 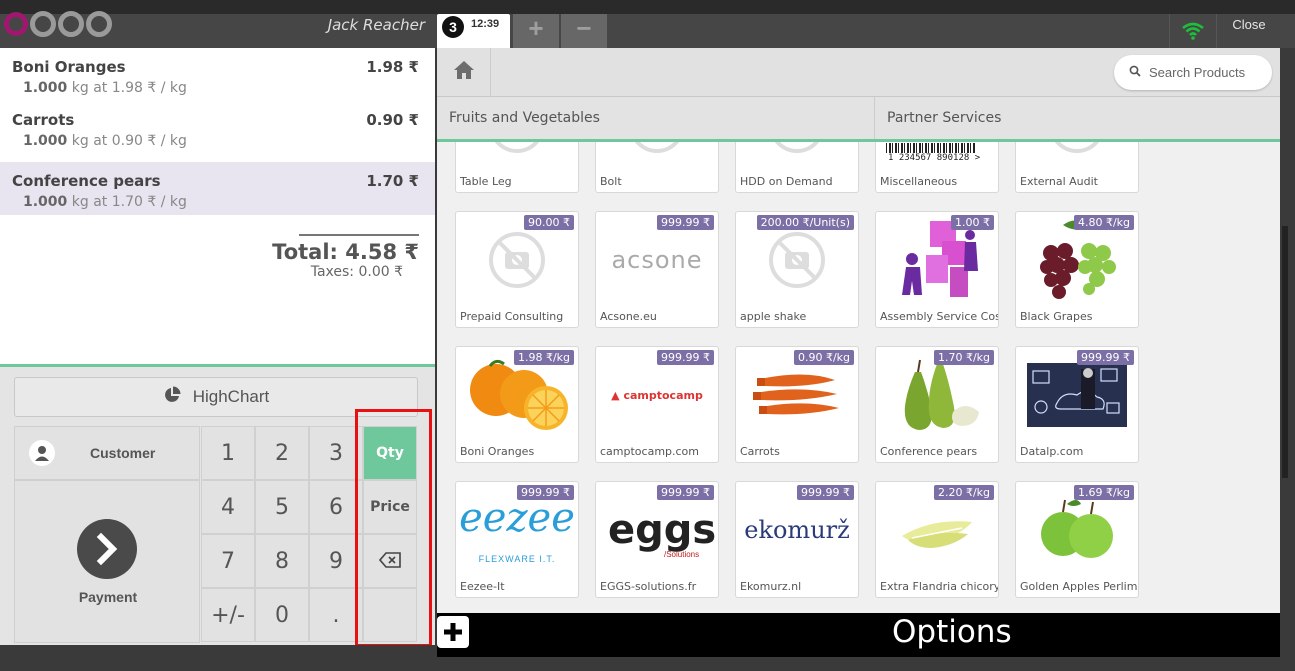 I want to click on order-line: Carrots 0.90 ₹ 1.000 kg at 0.90 ₹ / kg, so click(x=217, y=127).